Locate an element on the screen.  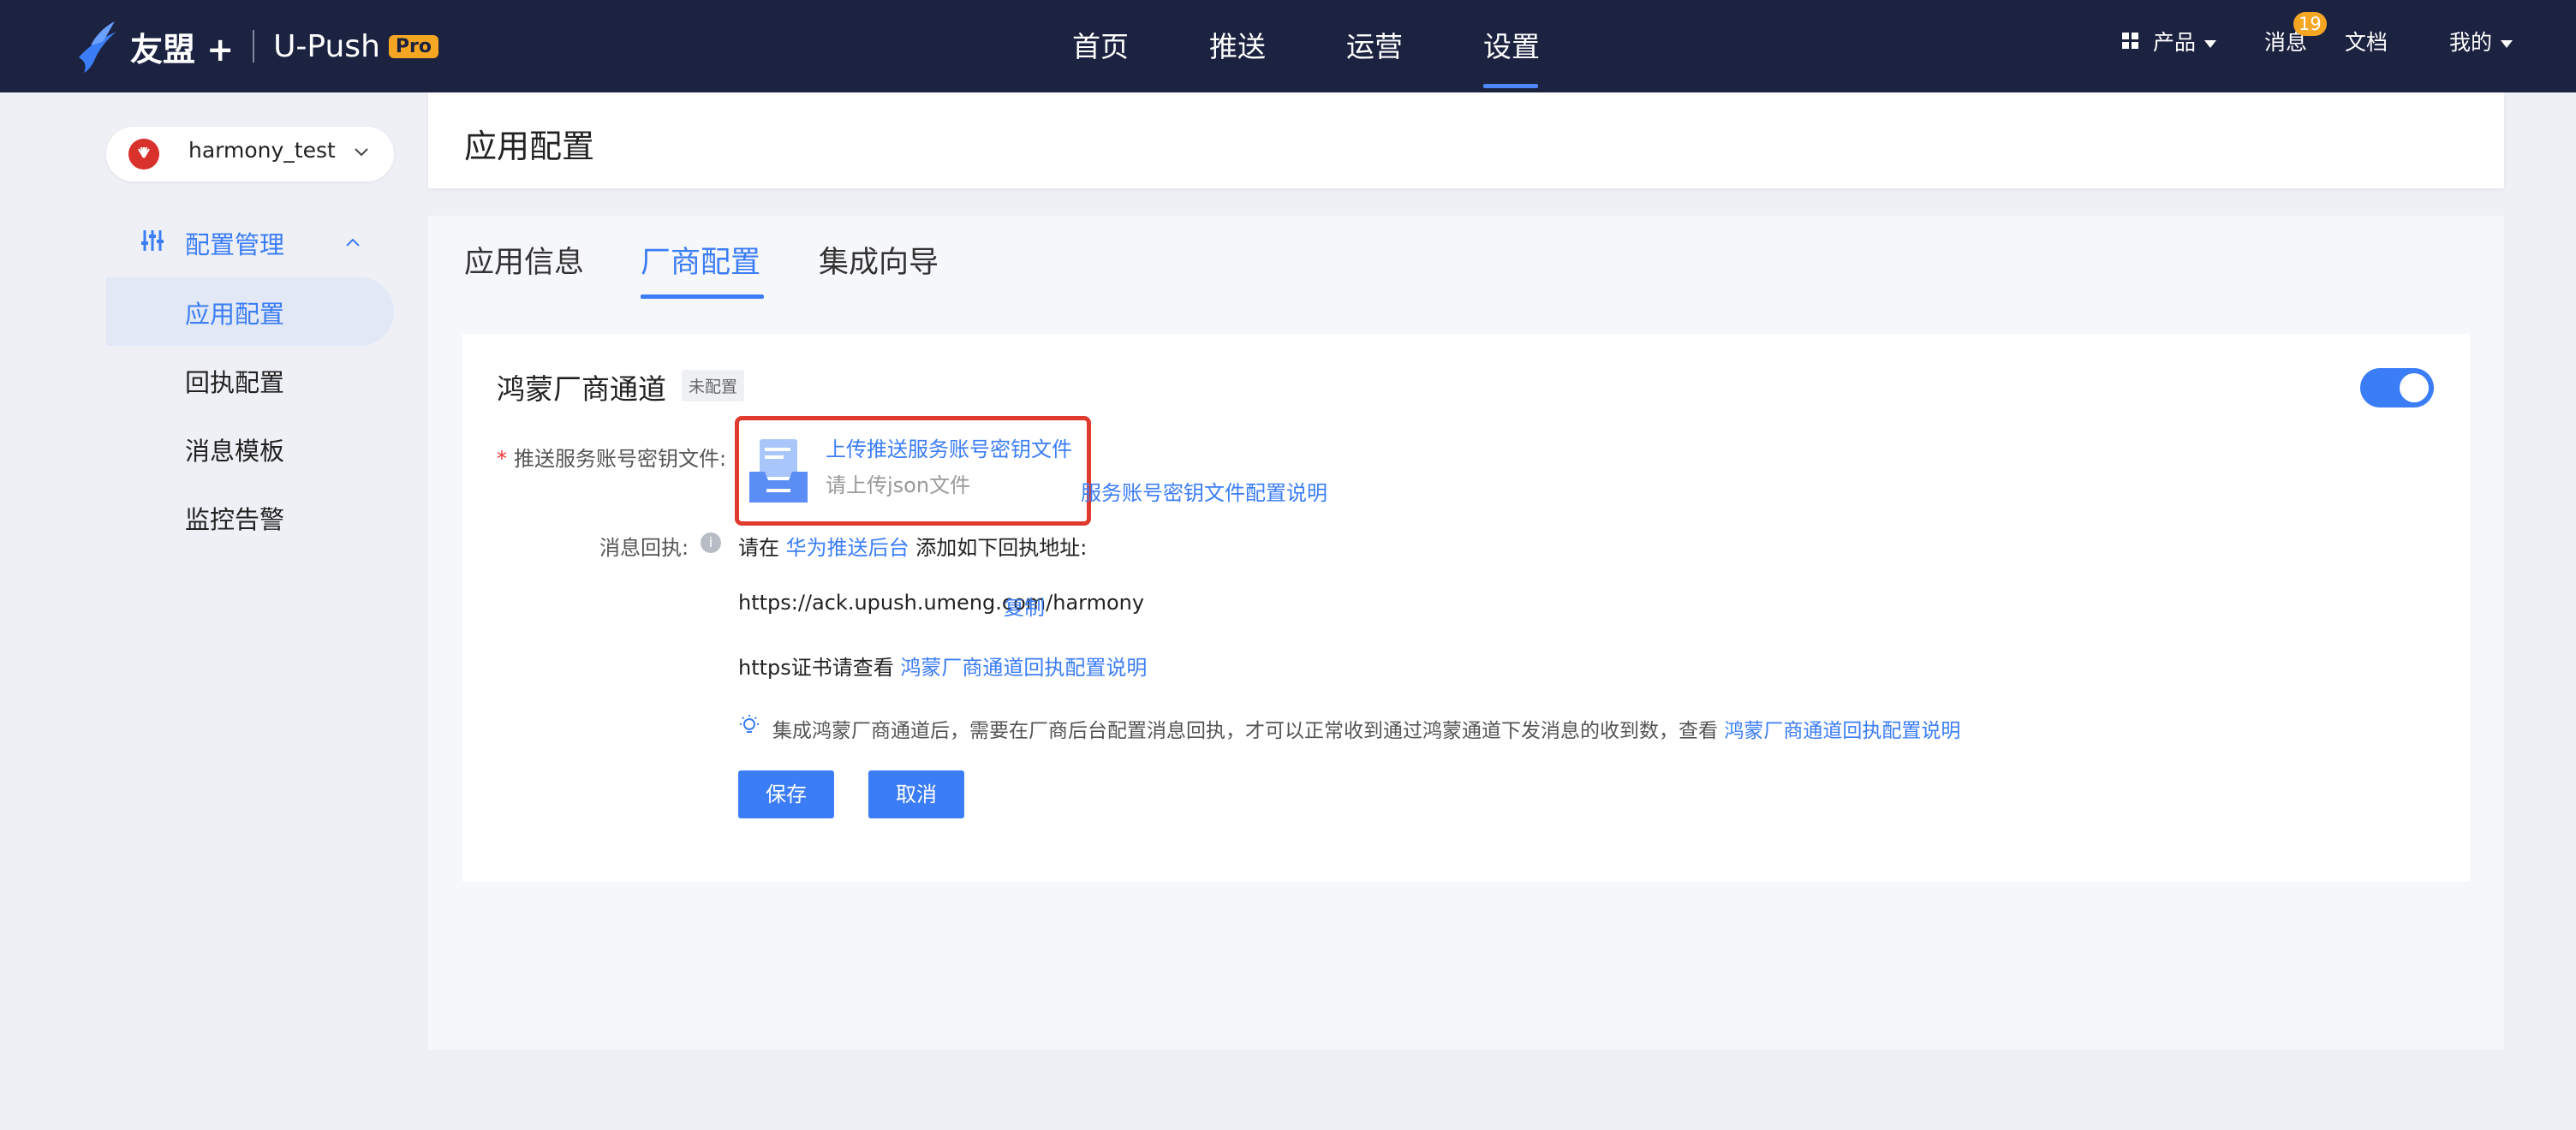
app-selector: harmony_test is located at coordinates (250, 154).